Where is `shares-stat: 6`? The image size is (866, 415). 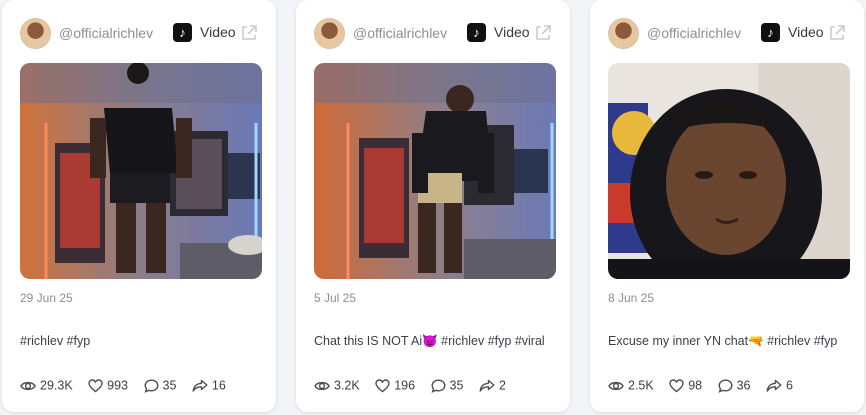
shares-stat: 6 is located at coordinates (779, 385).